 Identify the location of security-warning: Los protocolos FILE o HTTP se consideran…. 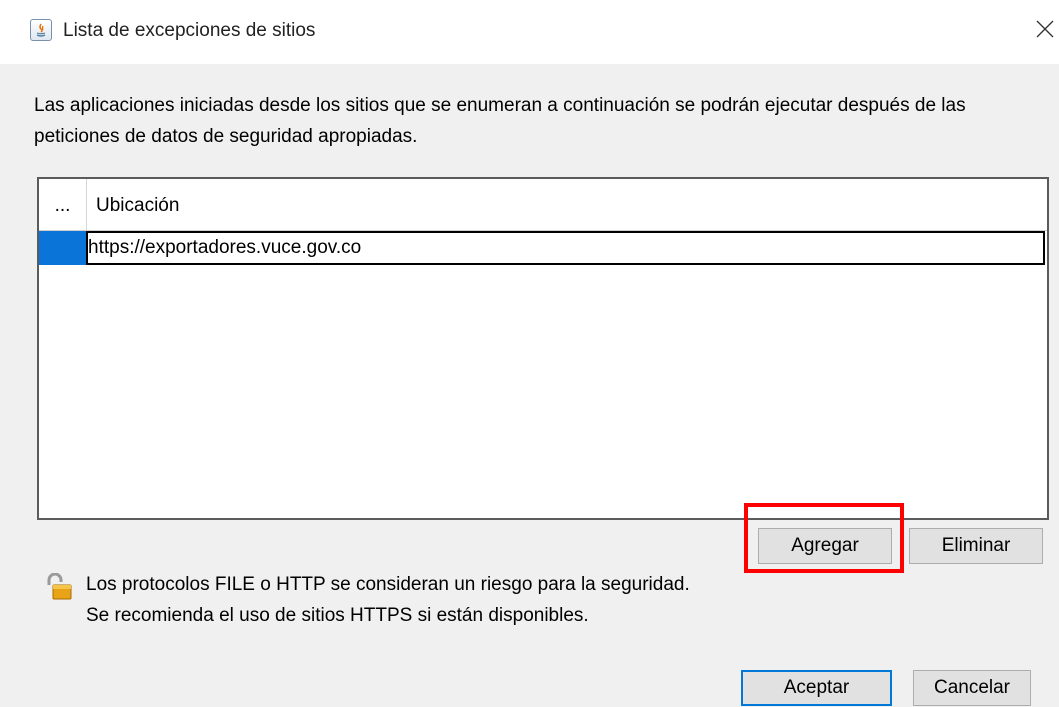
(388, 600).